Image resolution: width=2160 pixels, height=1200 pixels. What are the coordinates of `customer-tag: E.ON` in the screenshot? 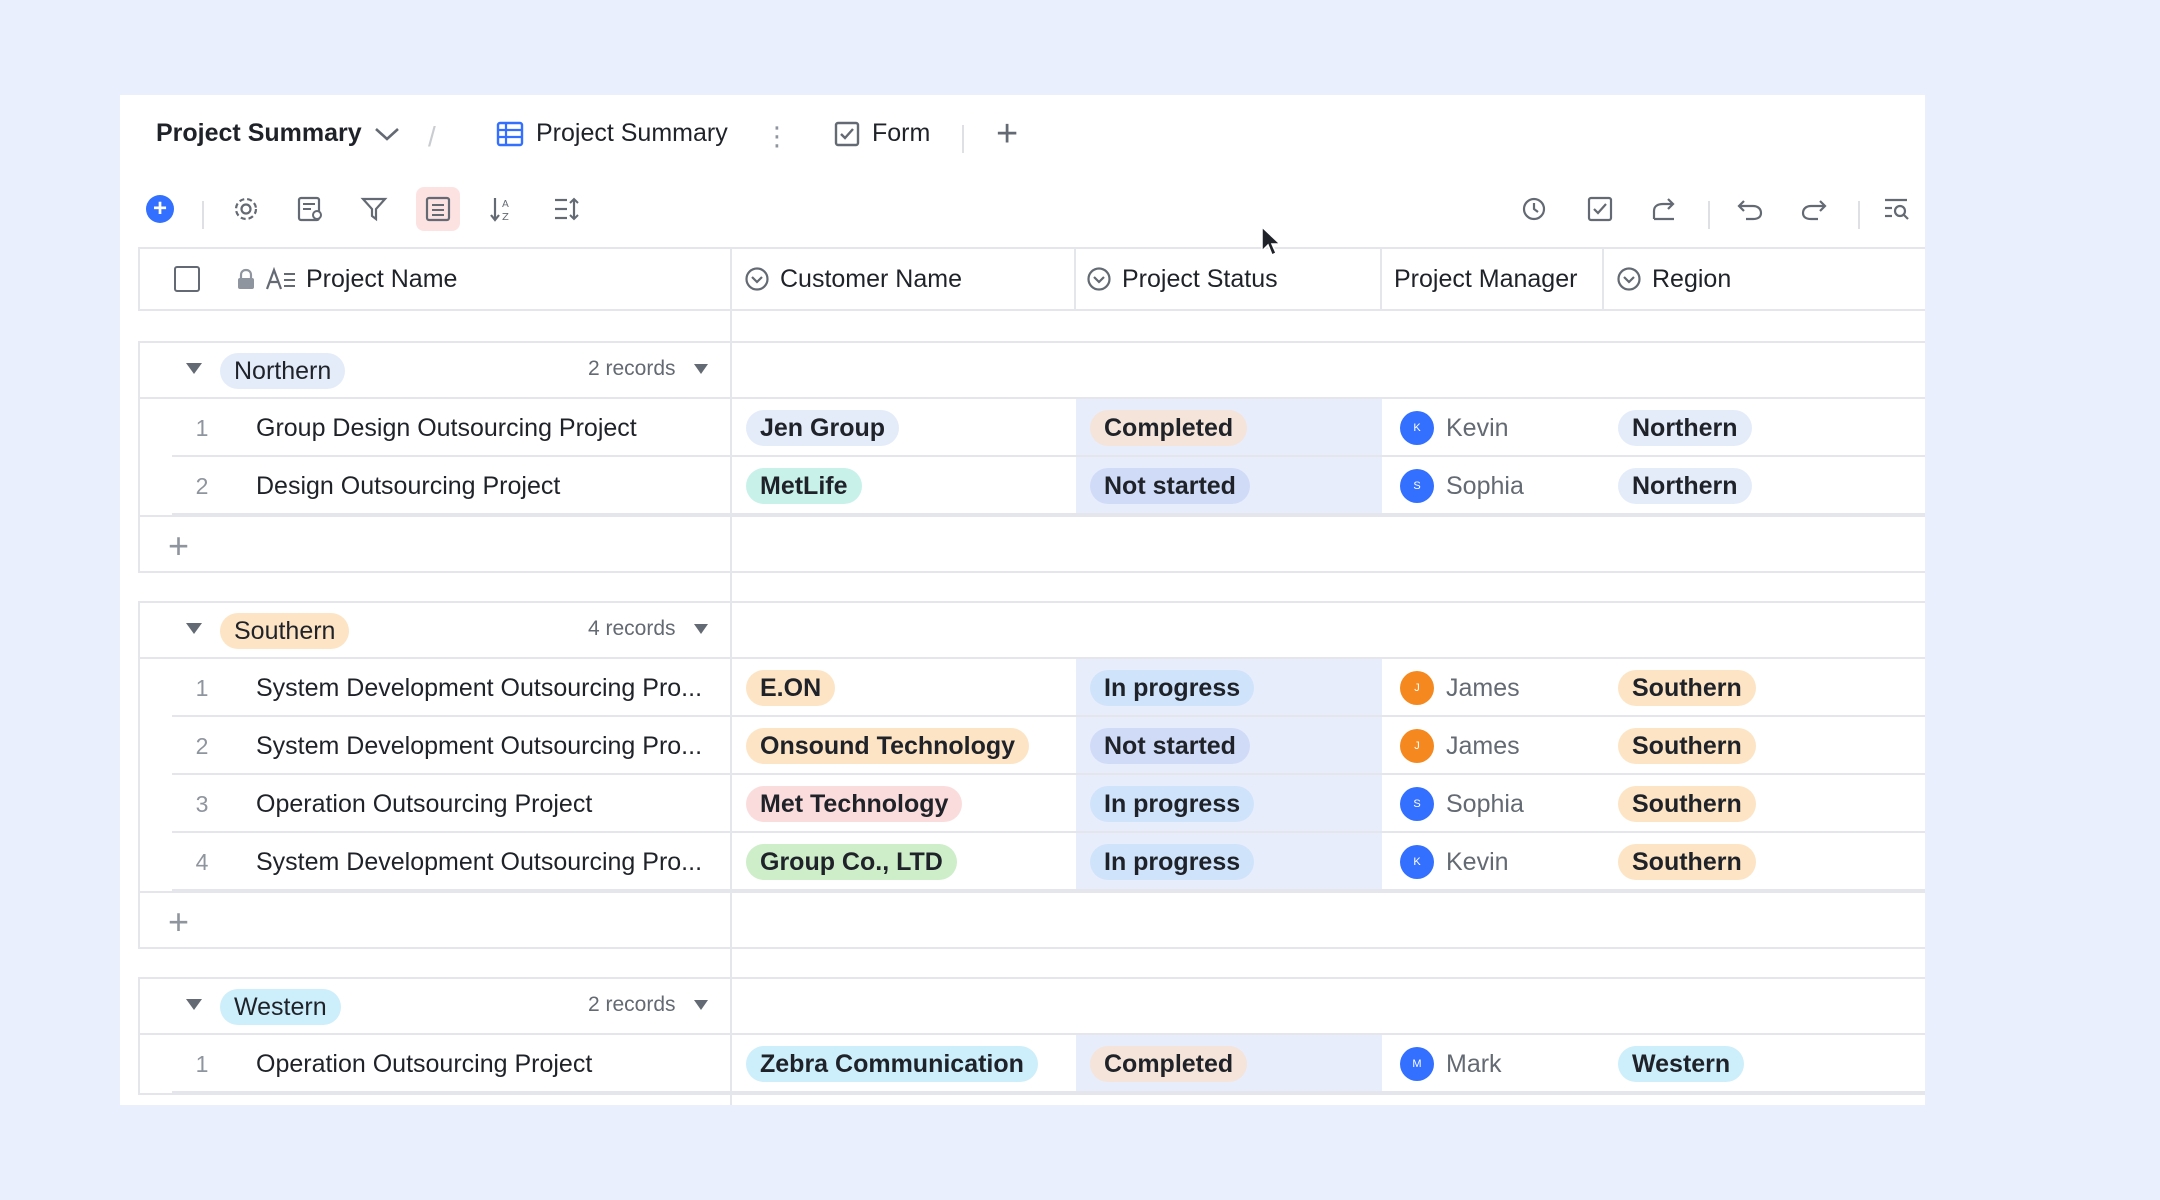 It's located at (791, 688).